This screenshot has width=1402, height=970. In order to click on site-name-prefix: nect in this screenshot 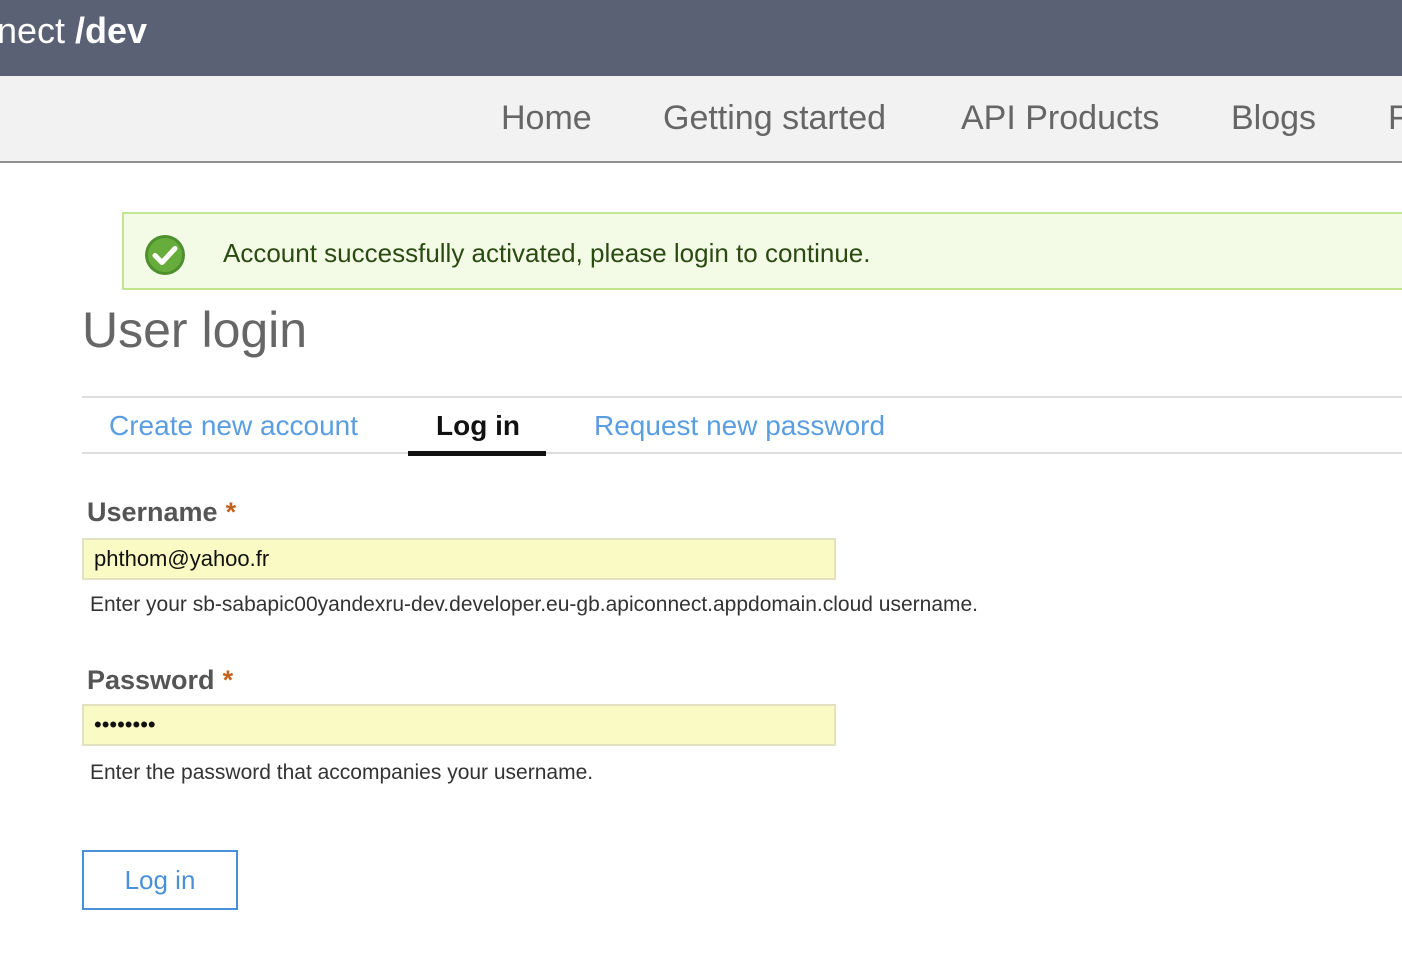, I will do `click(33, 30)`.